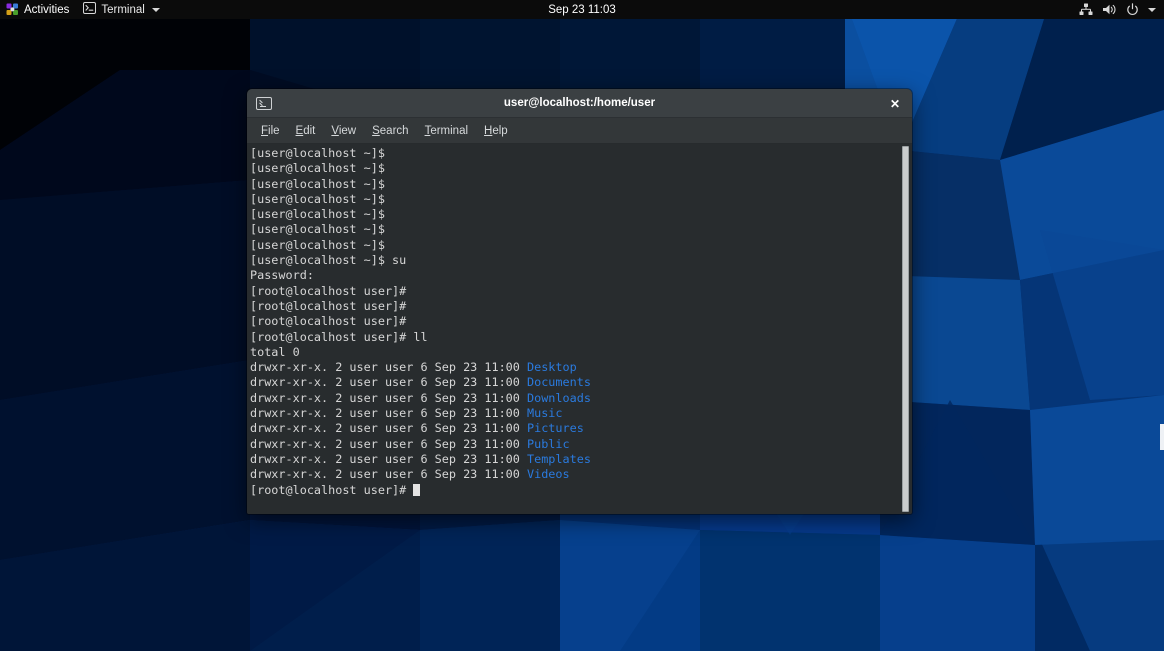  I want to click on app-menu-button: Terminal, so click(121, 9).